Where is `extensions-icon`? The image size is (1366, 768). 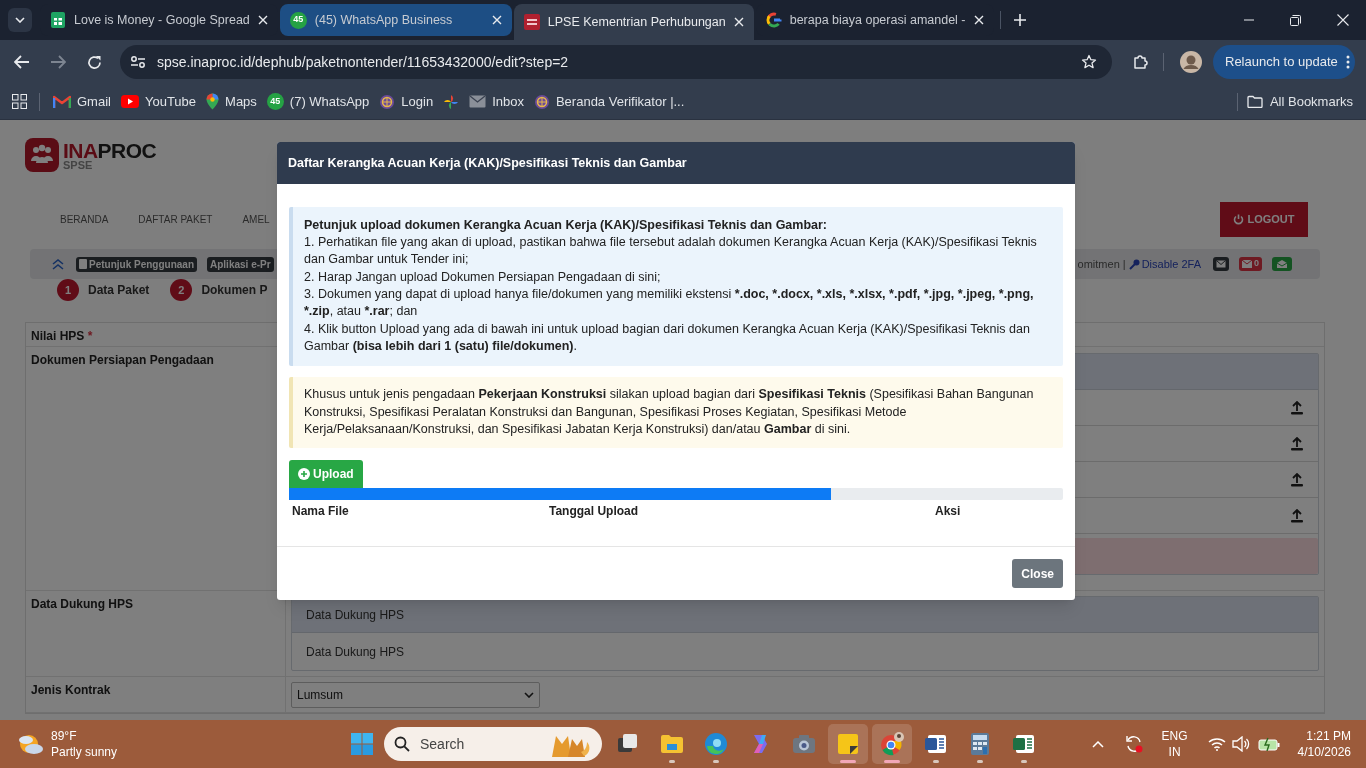
extensions-icon is located at coordinates (1140, 62).